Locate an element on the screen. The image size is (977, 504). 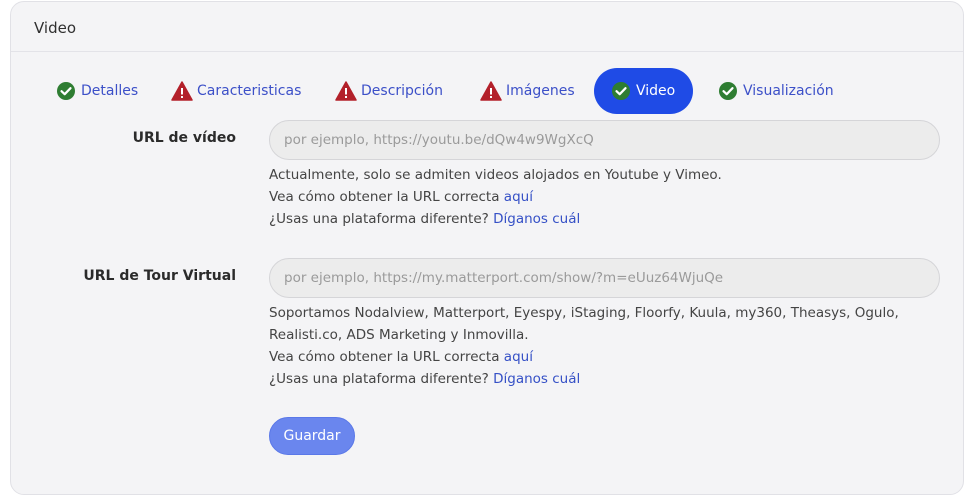
tab-video: Video is located at coordinates (644, 91).